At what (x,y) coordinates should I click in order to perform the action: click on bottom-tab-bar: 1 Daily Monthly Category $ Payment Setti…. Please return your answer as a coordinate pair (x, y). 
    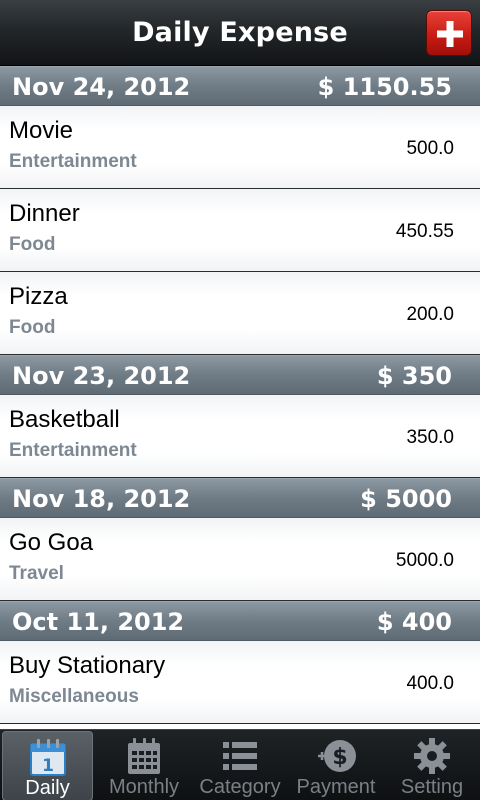
    Looking at the image, I should click on (240, 764).